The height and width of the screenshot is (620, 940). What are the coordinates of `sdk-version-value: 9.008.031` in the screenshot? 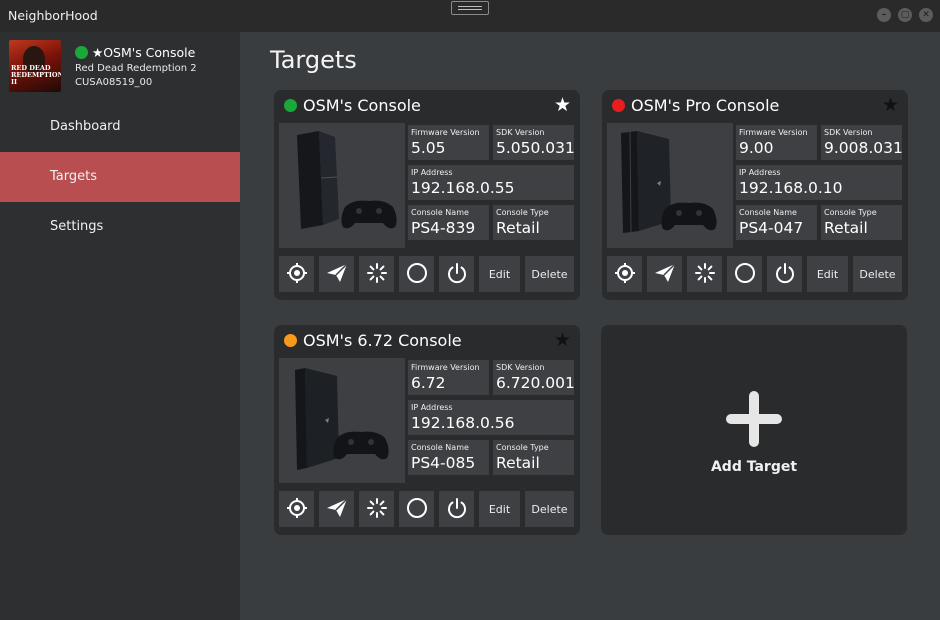 It's located at (863, 148).